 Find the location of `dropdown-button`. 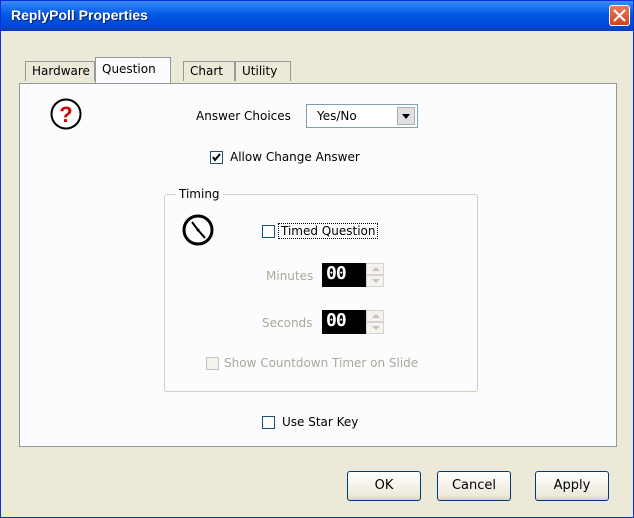

dropdown-button is located at coordinates (406, 116).